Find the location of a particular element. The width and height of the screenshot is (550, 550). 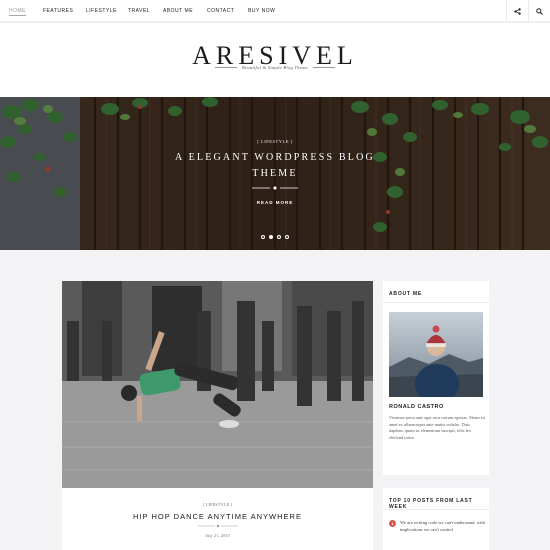

author-image is located at coordinates (436, 354).